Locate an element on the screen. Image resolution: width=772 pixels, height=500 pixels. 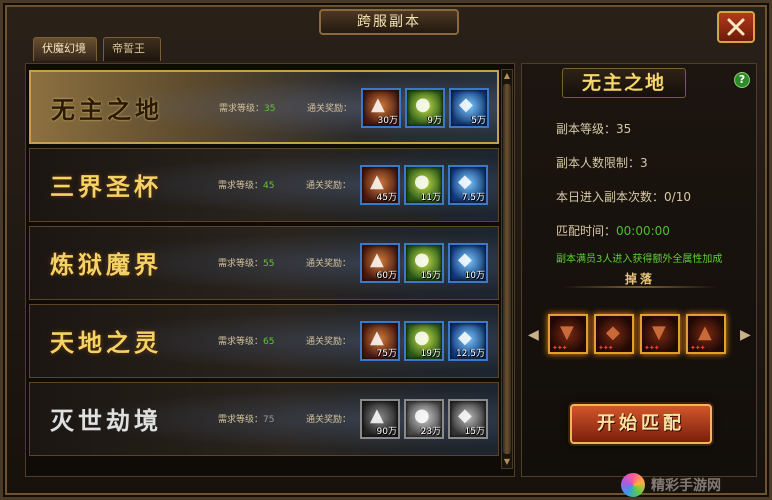
boots-icon: ▲ ✦✦✦ is located at coordinates (706, 334).